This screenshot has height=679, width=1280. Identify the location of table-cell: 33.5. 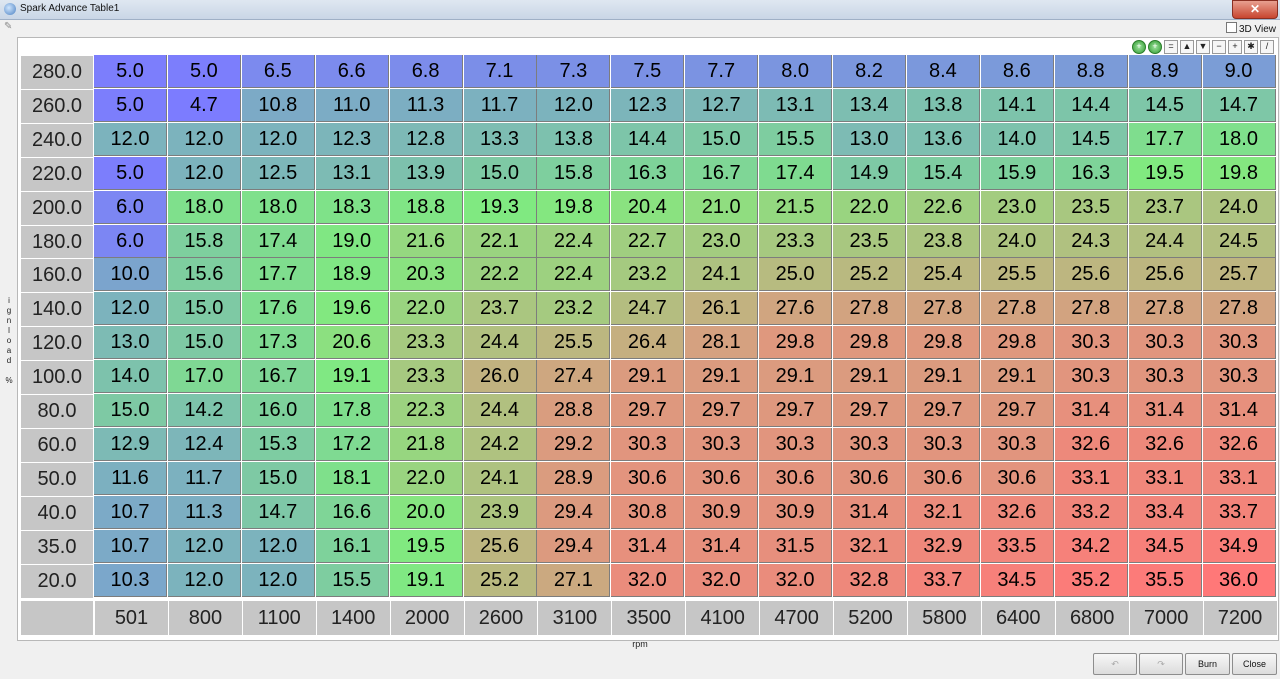
(1017, 546).